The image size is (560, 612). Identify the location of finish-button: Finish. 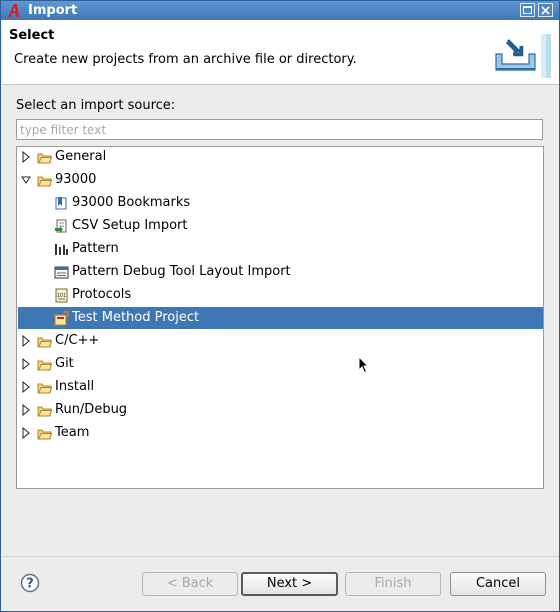
(393, 584).